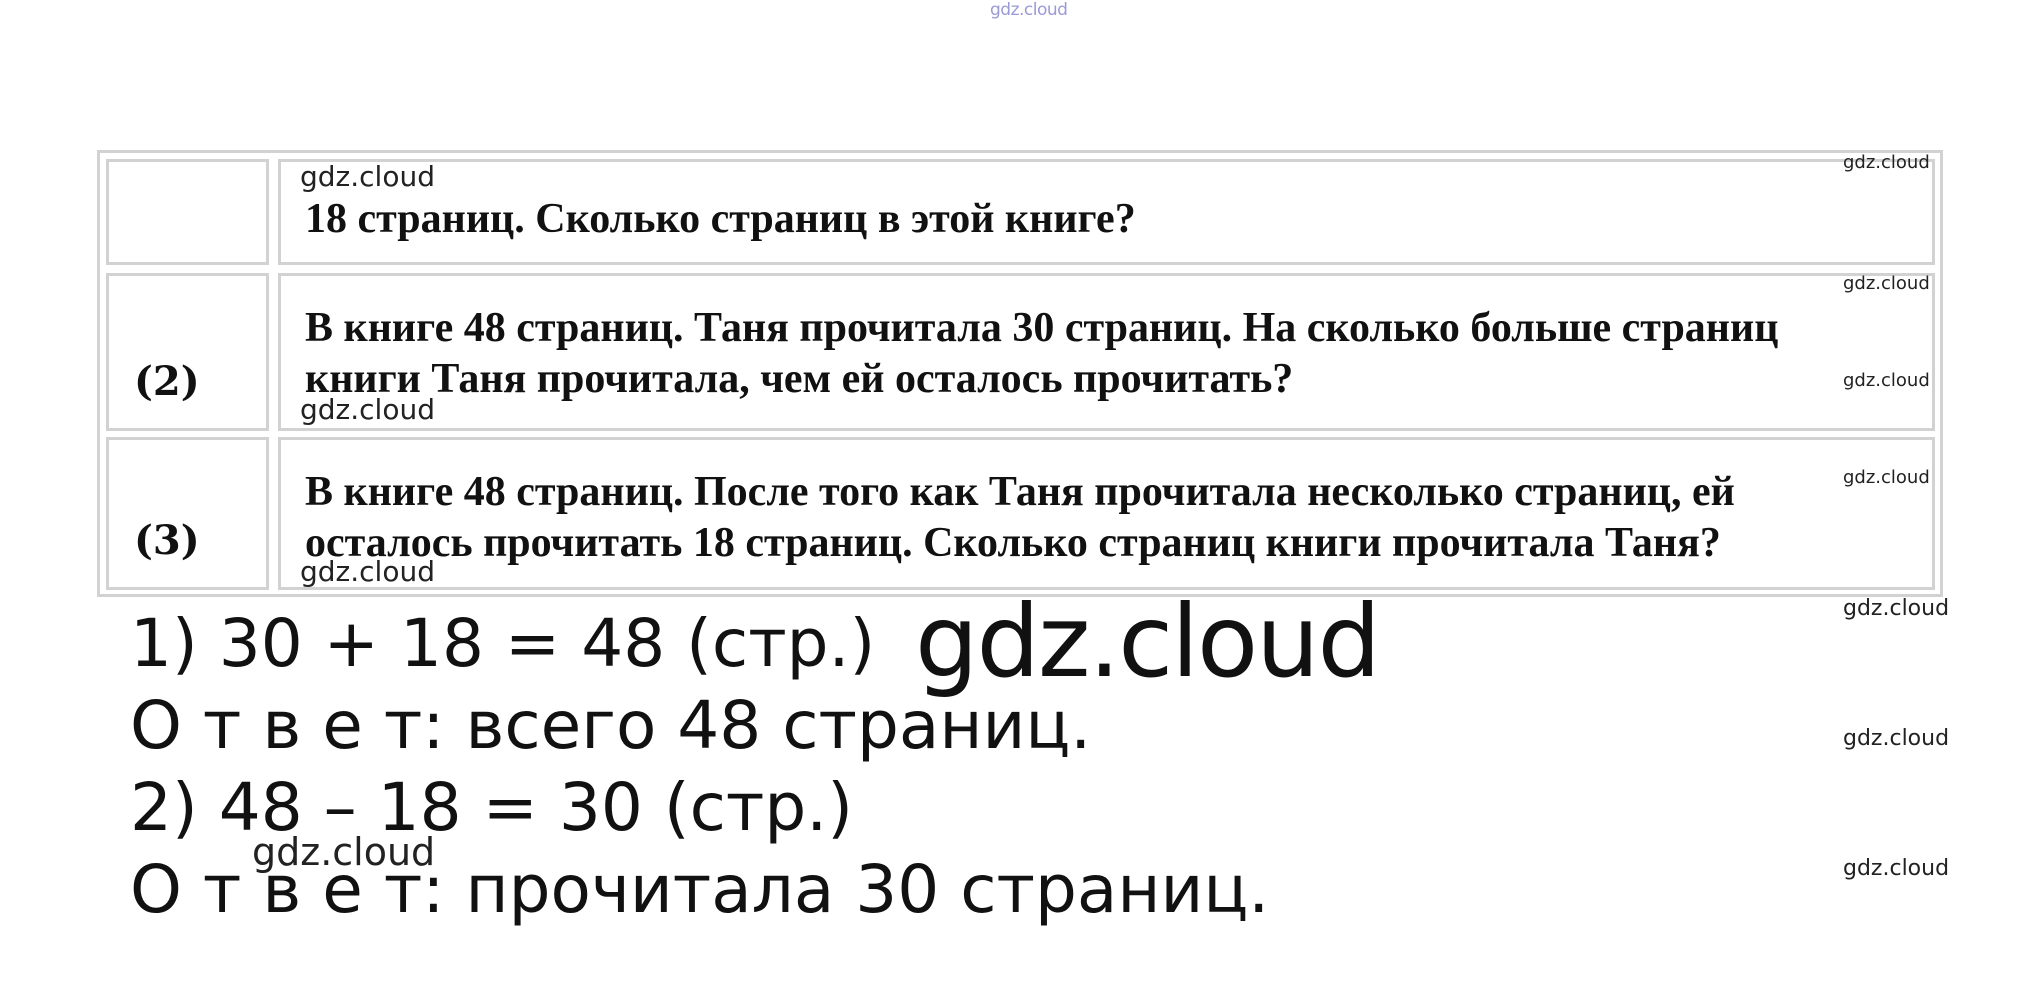 The width and height of the screenshot is (2034, 989). Describe the element at coordinates (611, 725) in the screenshot. I see `answer-line: О т в е т: всего 48 страниц.` at that location.